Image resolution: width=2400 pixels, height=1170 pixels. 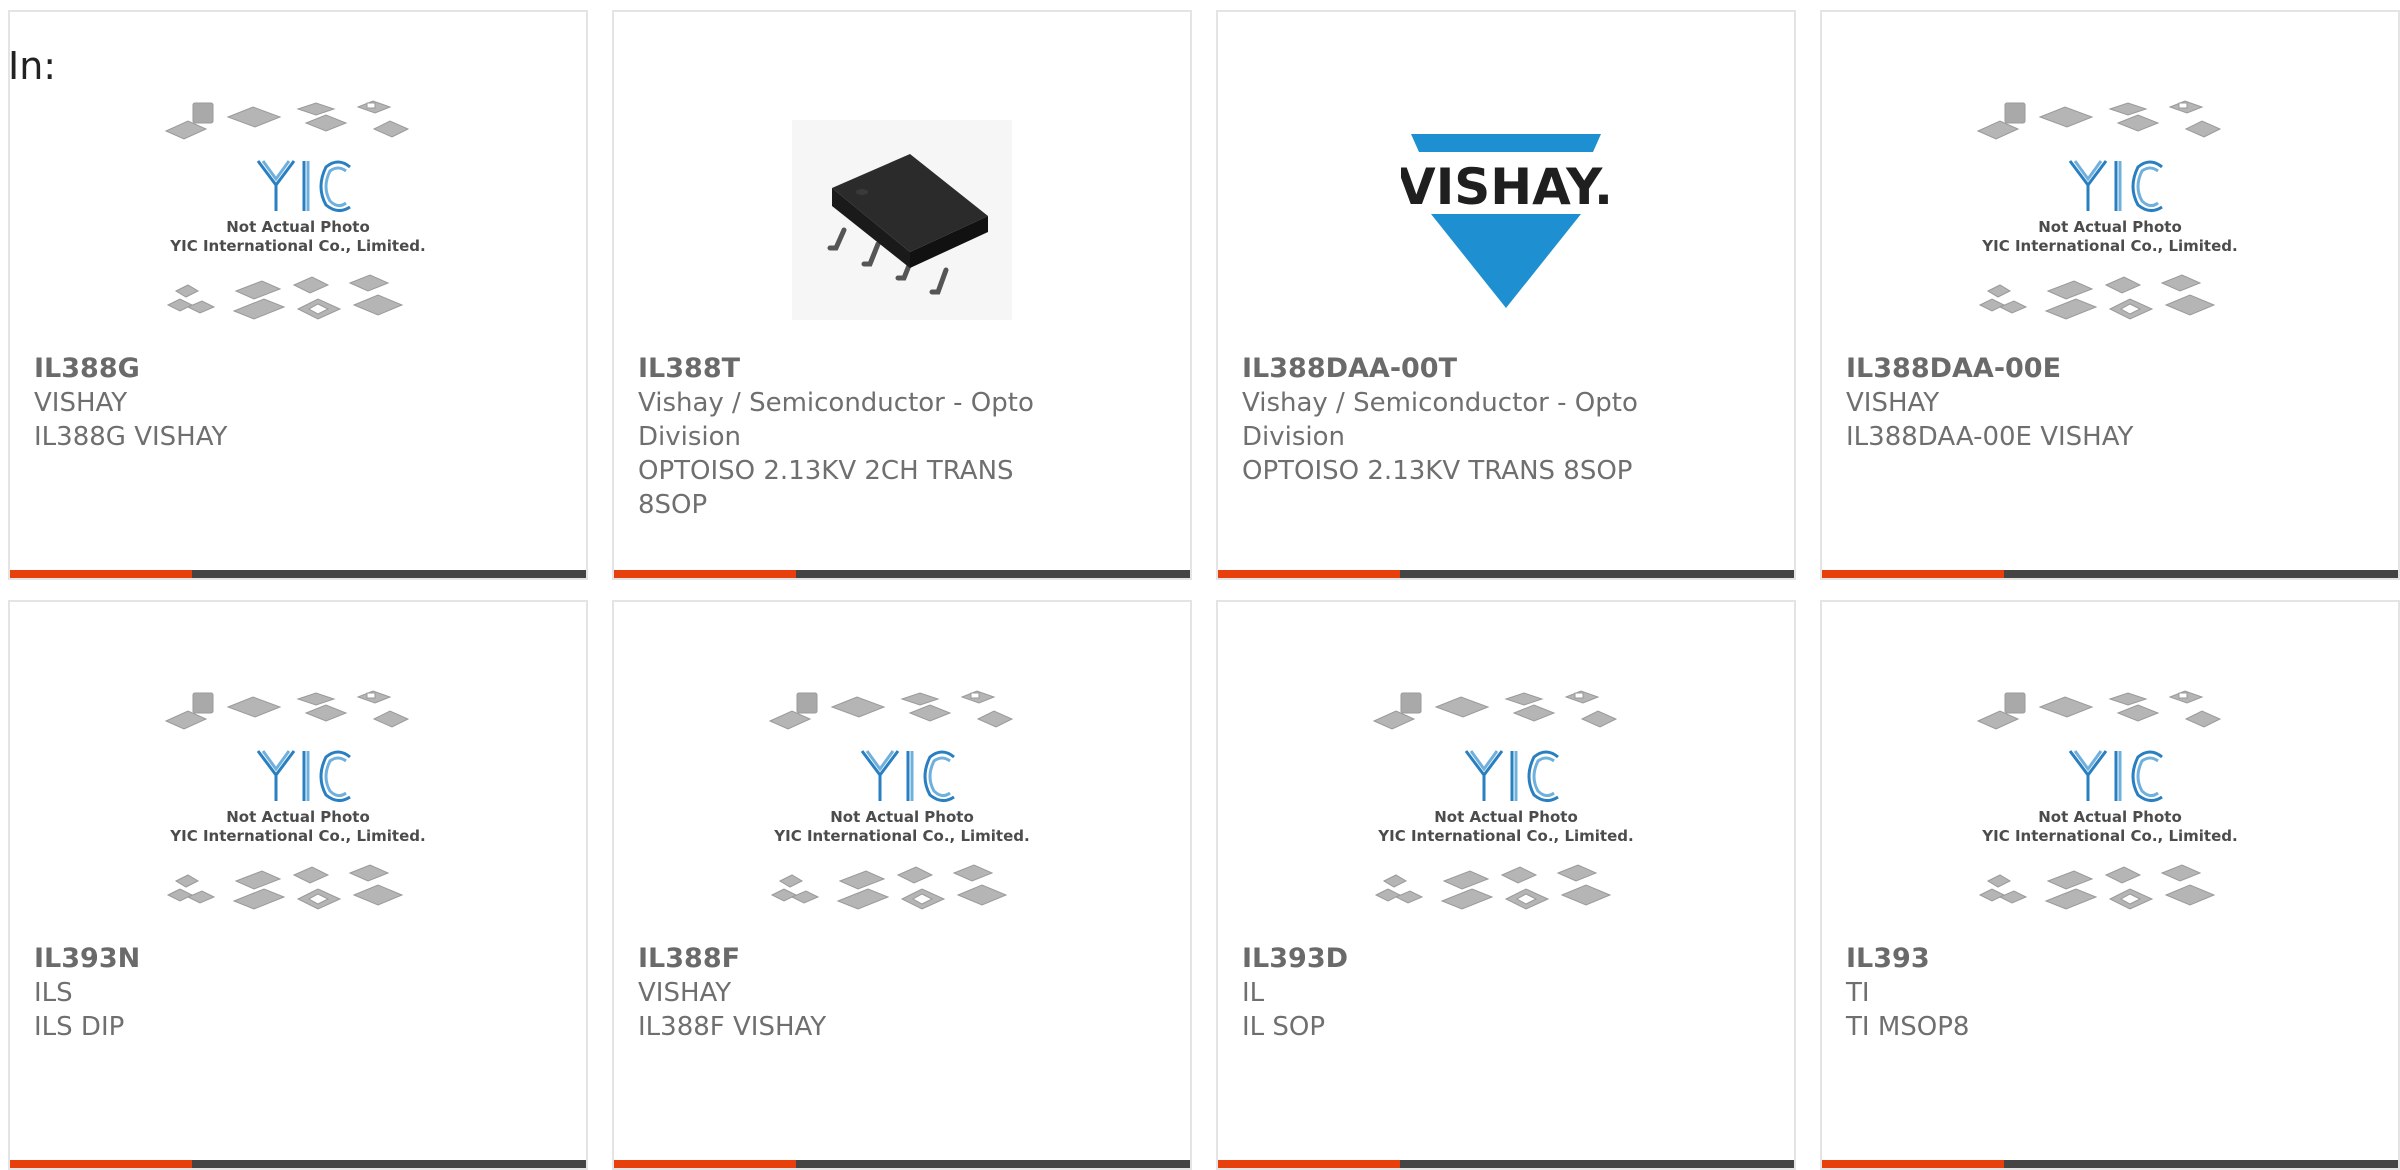 I want to click on ic-chip-photo, so click(x=902, y=220).